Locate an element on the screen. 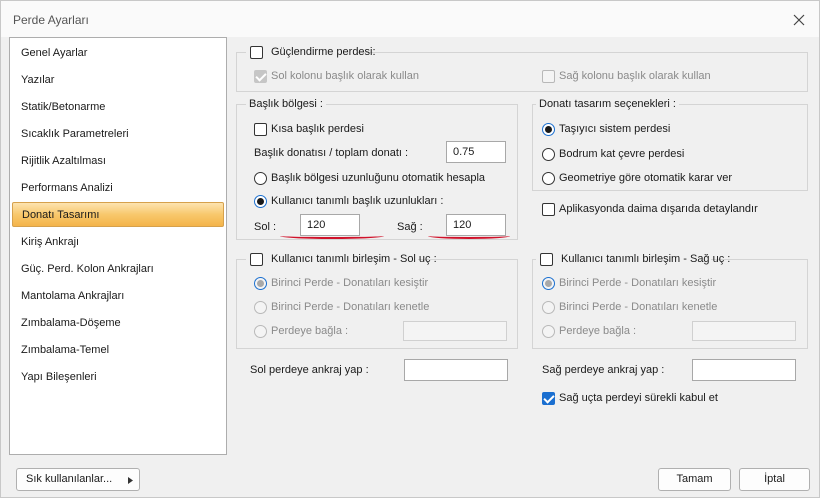 Image resolution: width=820 pixels, height=498 pixels. design-option-basement-label: Bodrum kat çevre perdesi is located at coordinates (622, 154).